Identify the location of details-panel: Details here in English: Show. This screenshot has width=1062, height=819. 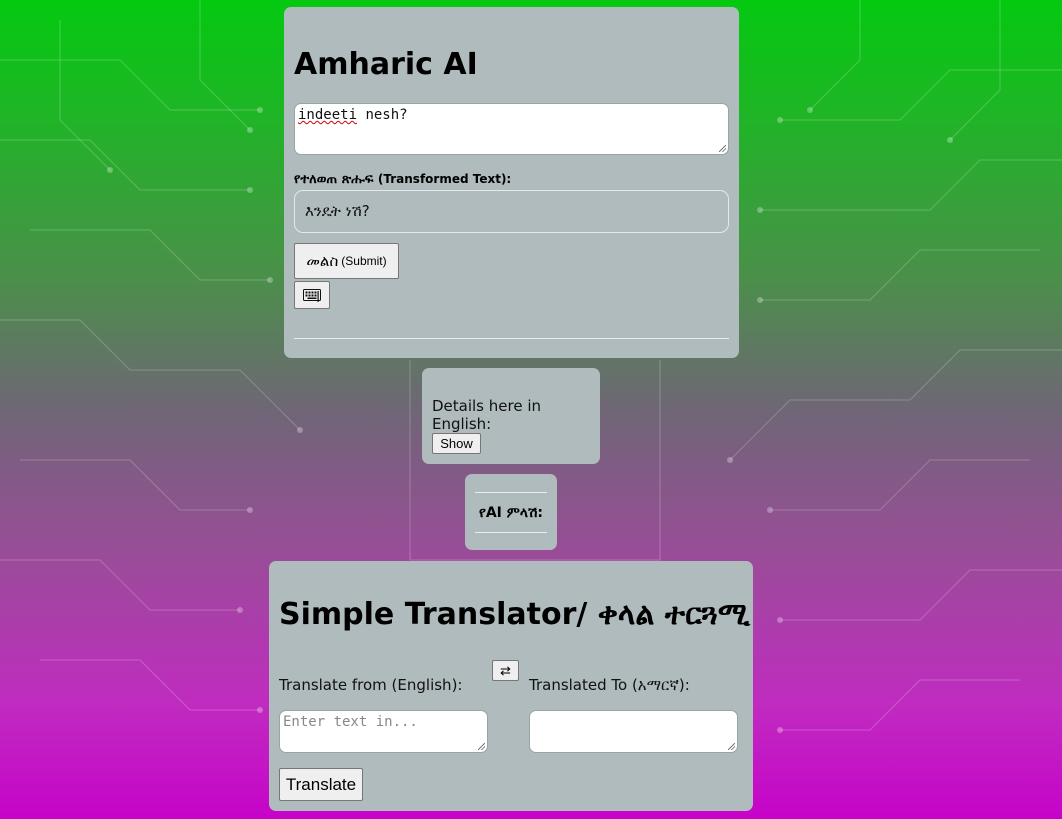
(511, 416).